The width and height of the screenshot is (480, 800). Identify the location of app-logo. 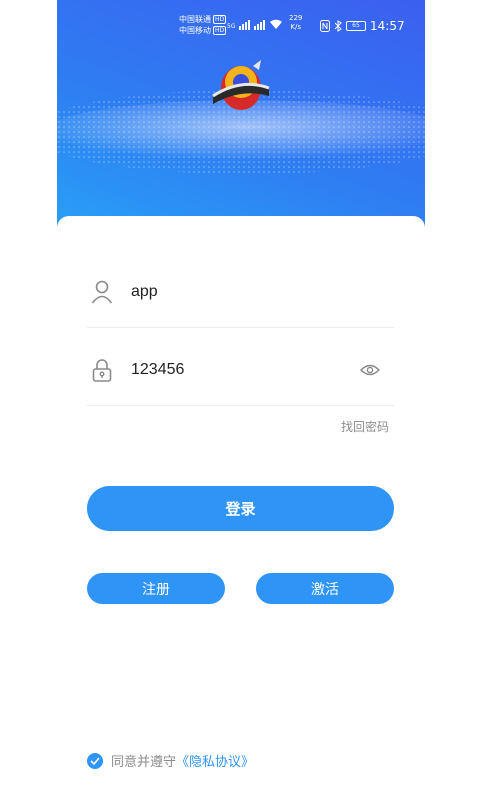
(241, 85).